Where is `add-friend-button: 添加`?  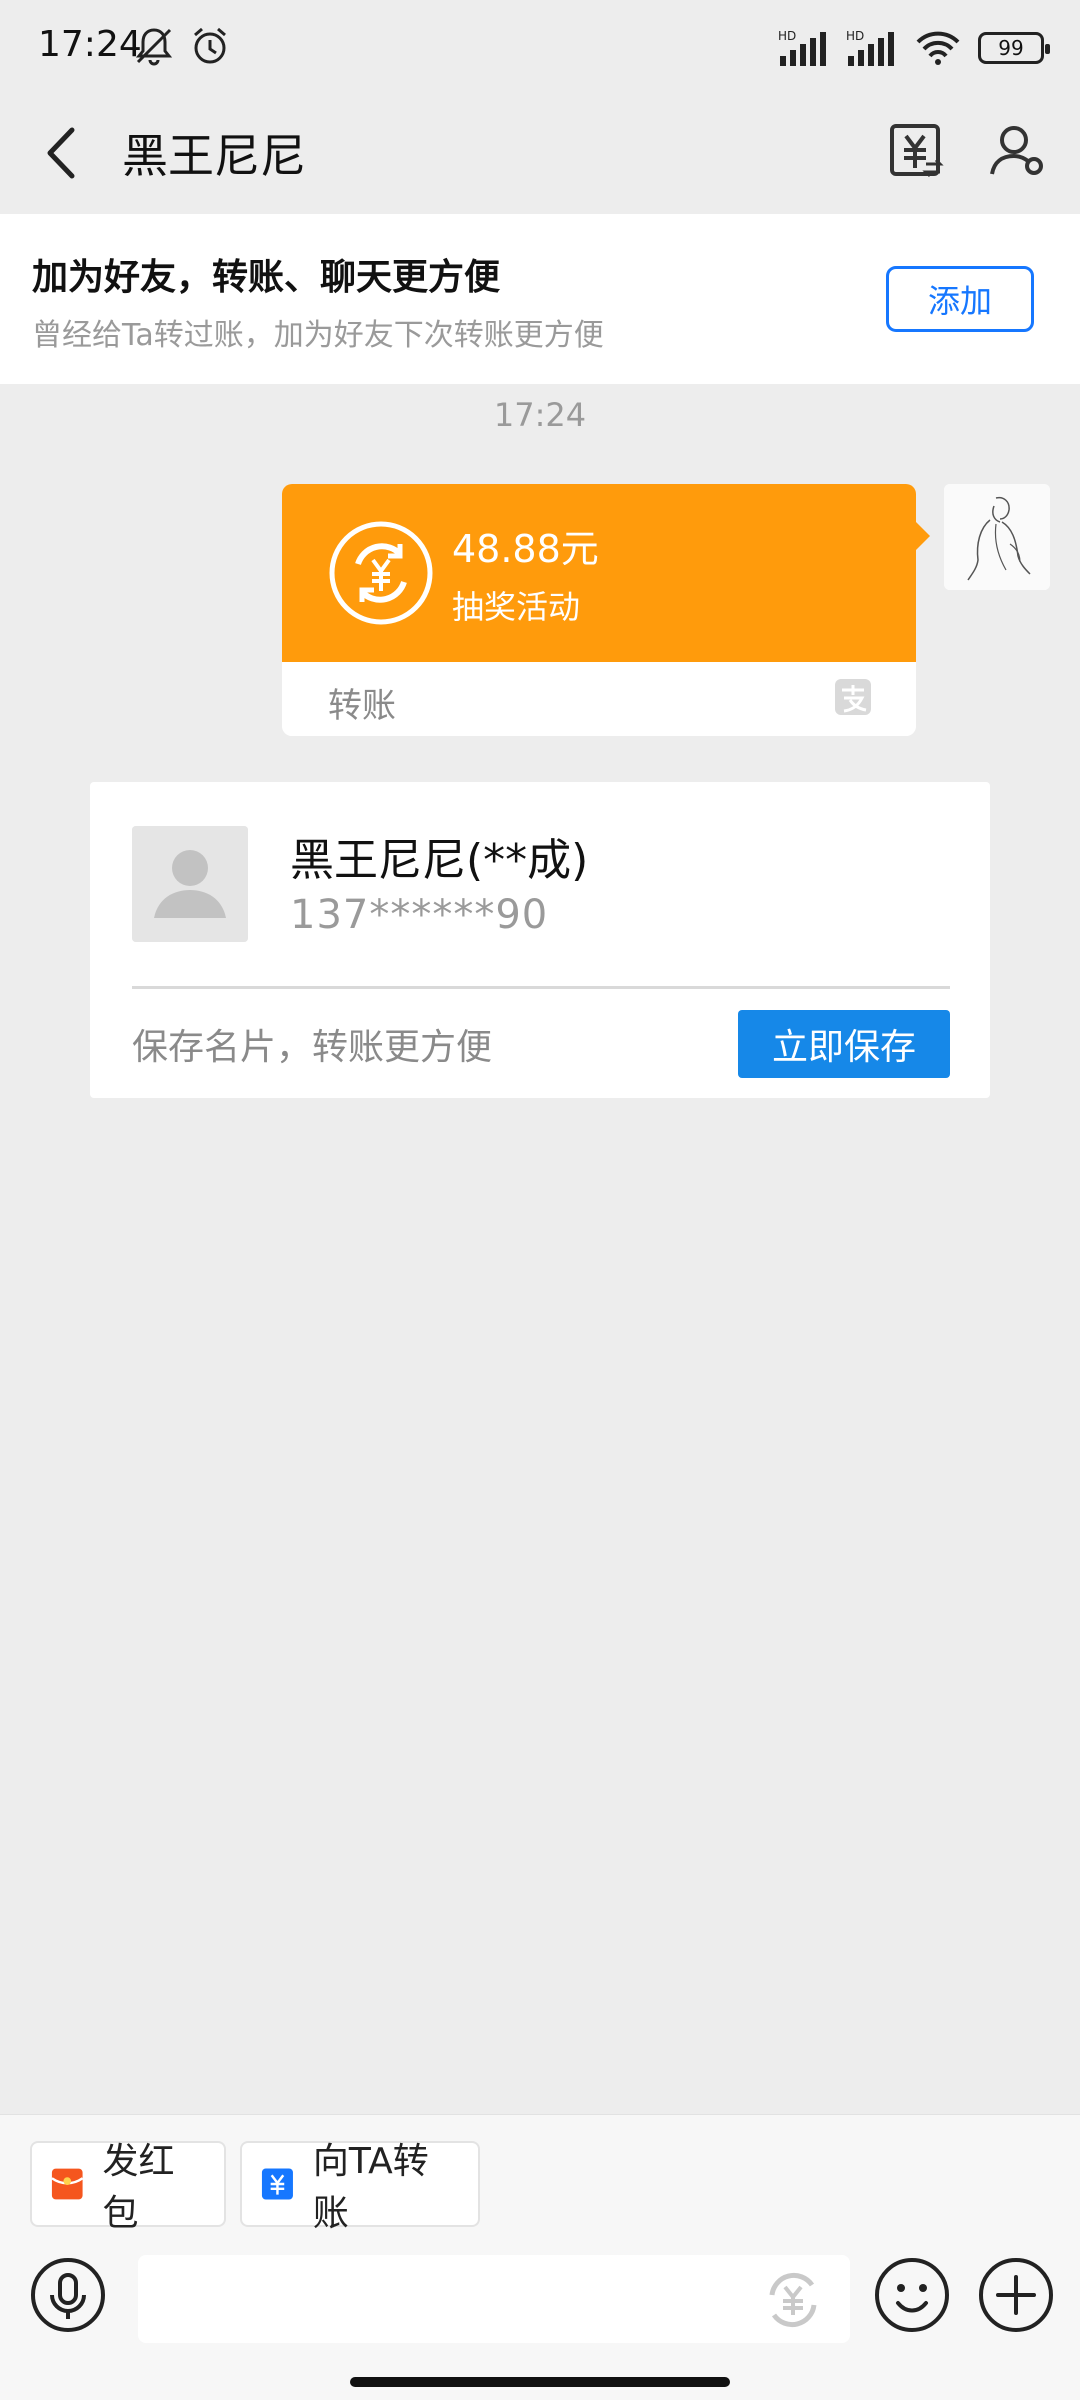 add-friend-button: 添加 is located at coordinates (960, 299).